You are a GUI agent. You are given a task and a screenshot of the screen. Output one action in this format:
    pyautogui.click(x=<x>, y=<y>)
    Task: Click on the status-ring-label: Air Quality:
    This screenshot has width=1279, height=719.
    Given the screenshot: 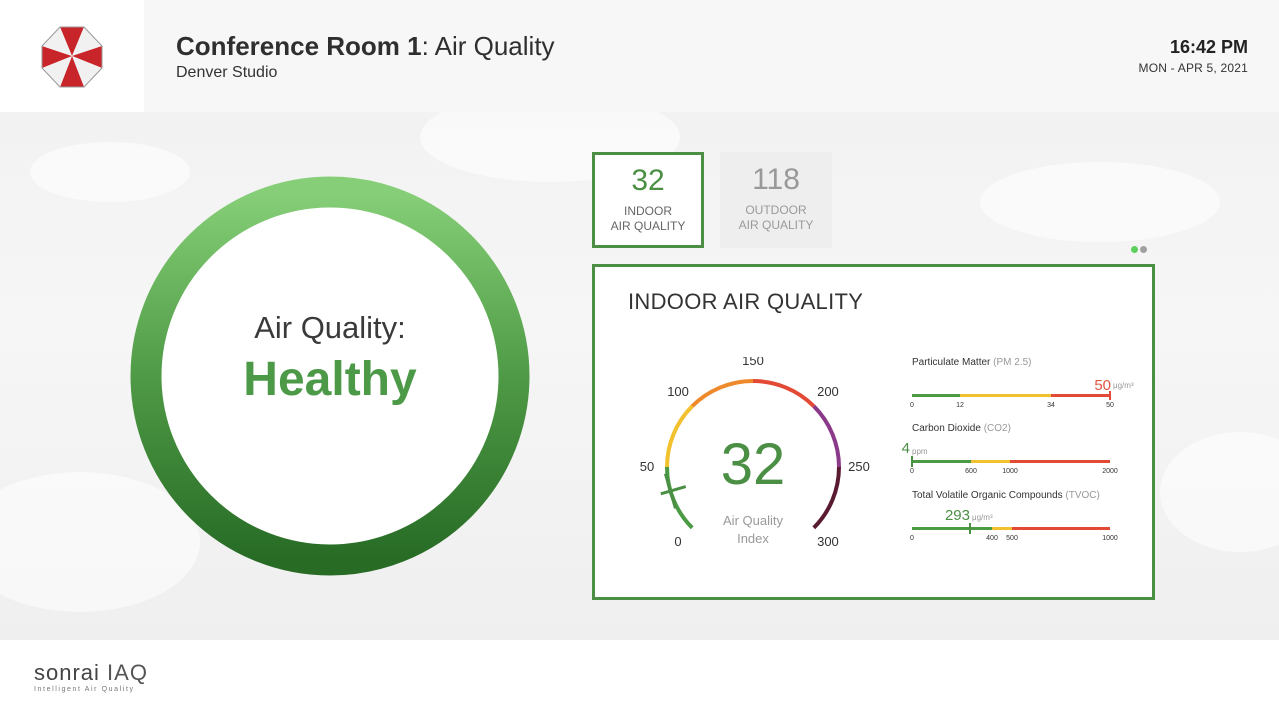 What is the action you would take?
    pyautogui.click(x=330, y=327)
    